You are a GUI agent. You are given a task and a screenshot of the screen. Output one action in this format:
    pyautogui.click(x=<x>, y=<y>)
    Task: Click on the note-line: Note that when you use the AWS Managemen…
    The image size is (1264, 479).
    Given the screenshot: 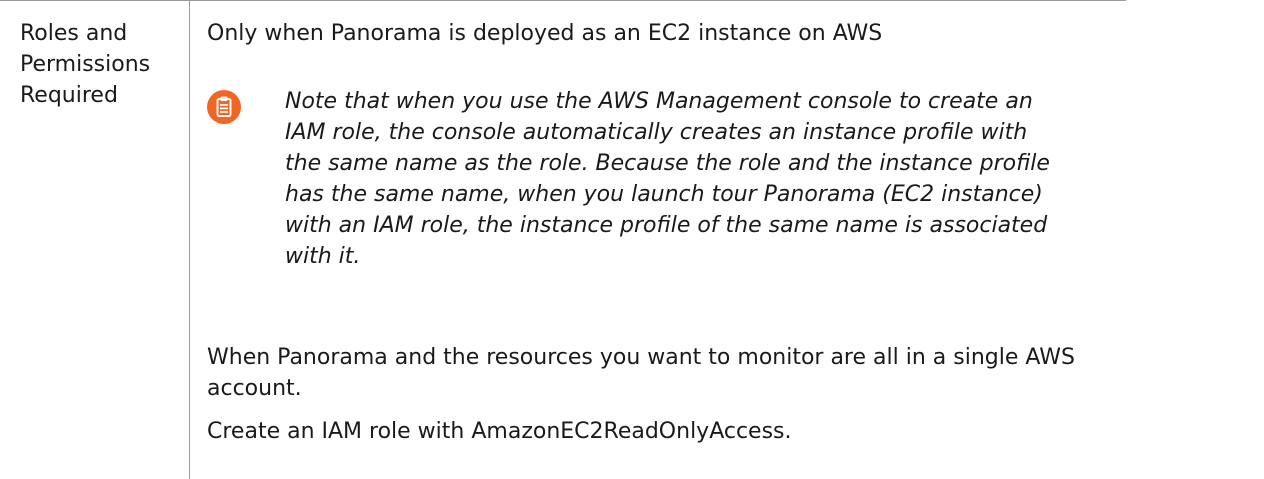 What is the action you would take?
    pyautogui.click(x=659, y=101)
    